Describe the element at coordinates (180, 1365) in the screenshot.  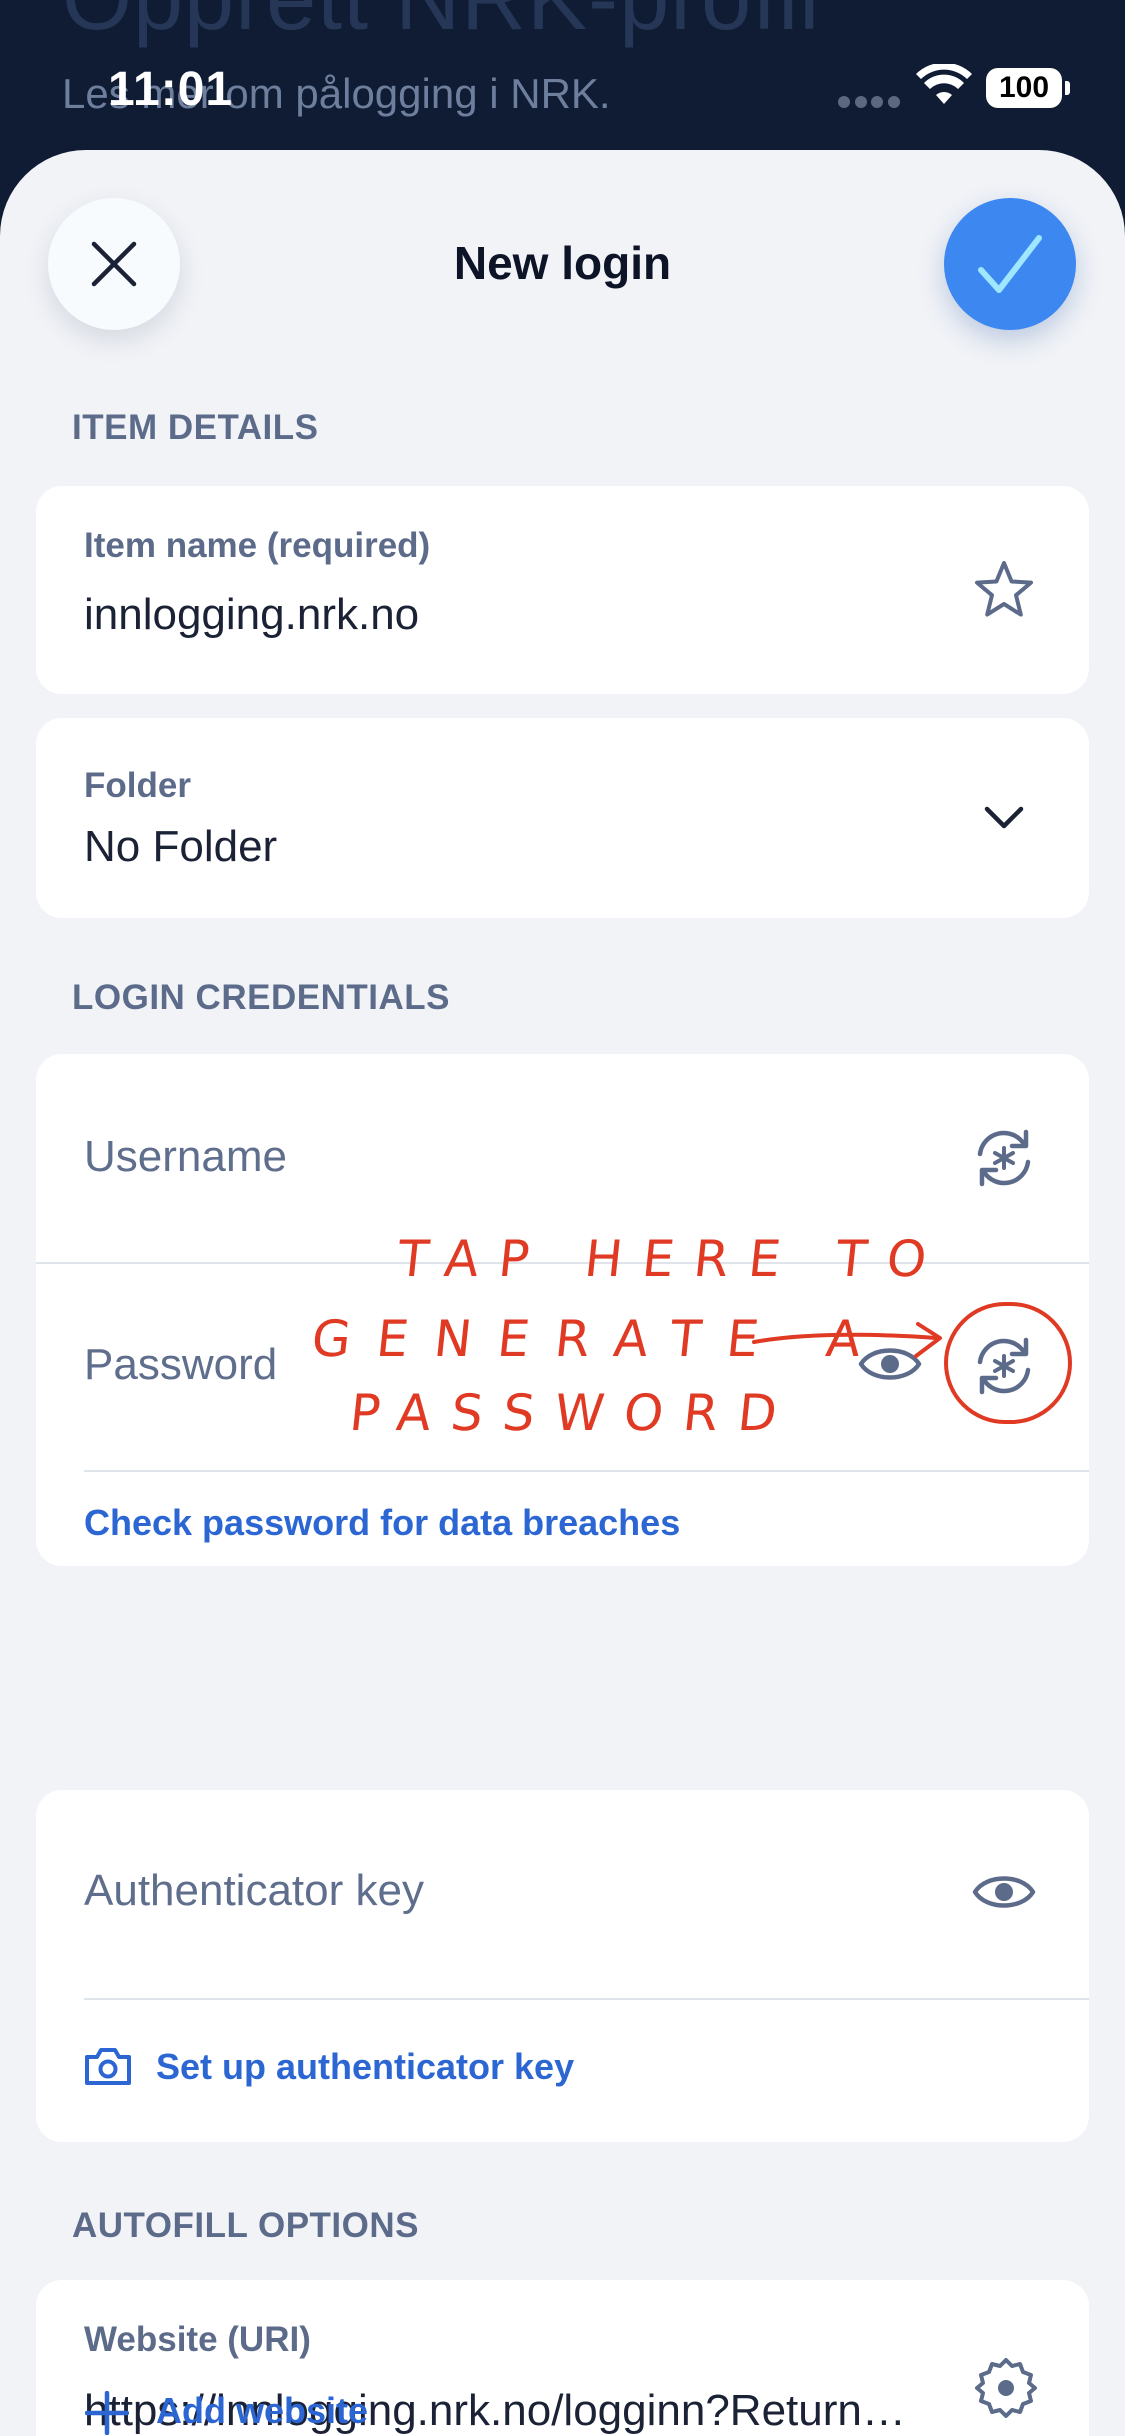
I see `password-input: Password` at that location.